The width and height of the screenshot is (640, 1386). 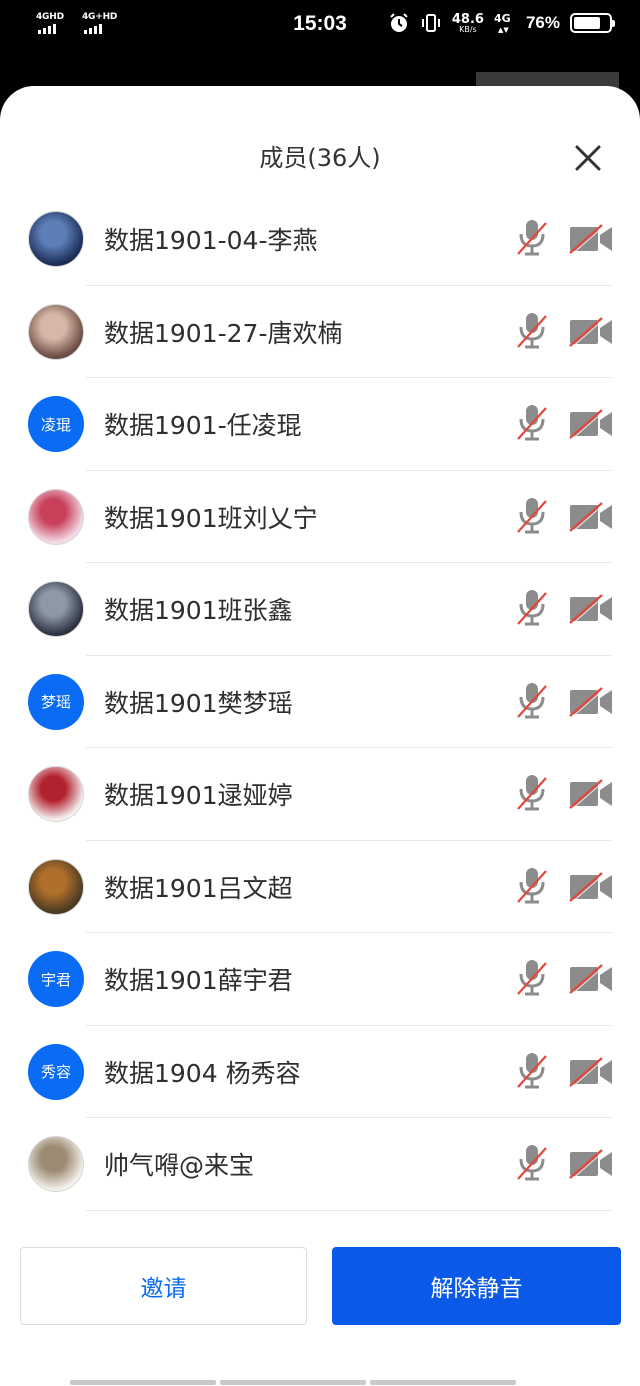 I want to click on member-row: 数据1901班张鑫, so click(x=320, y=609).